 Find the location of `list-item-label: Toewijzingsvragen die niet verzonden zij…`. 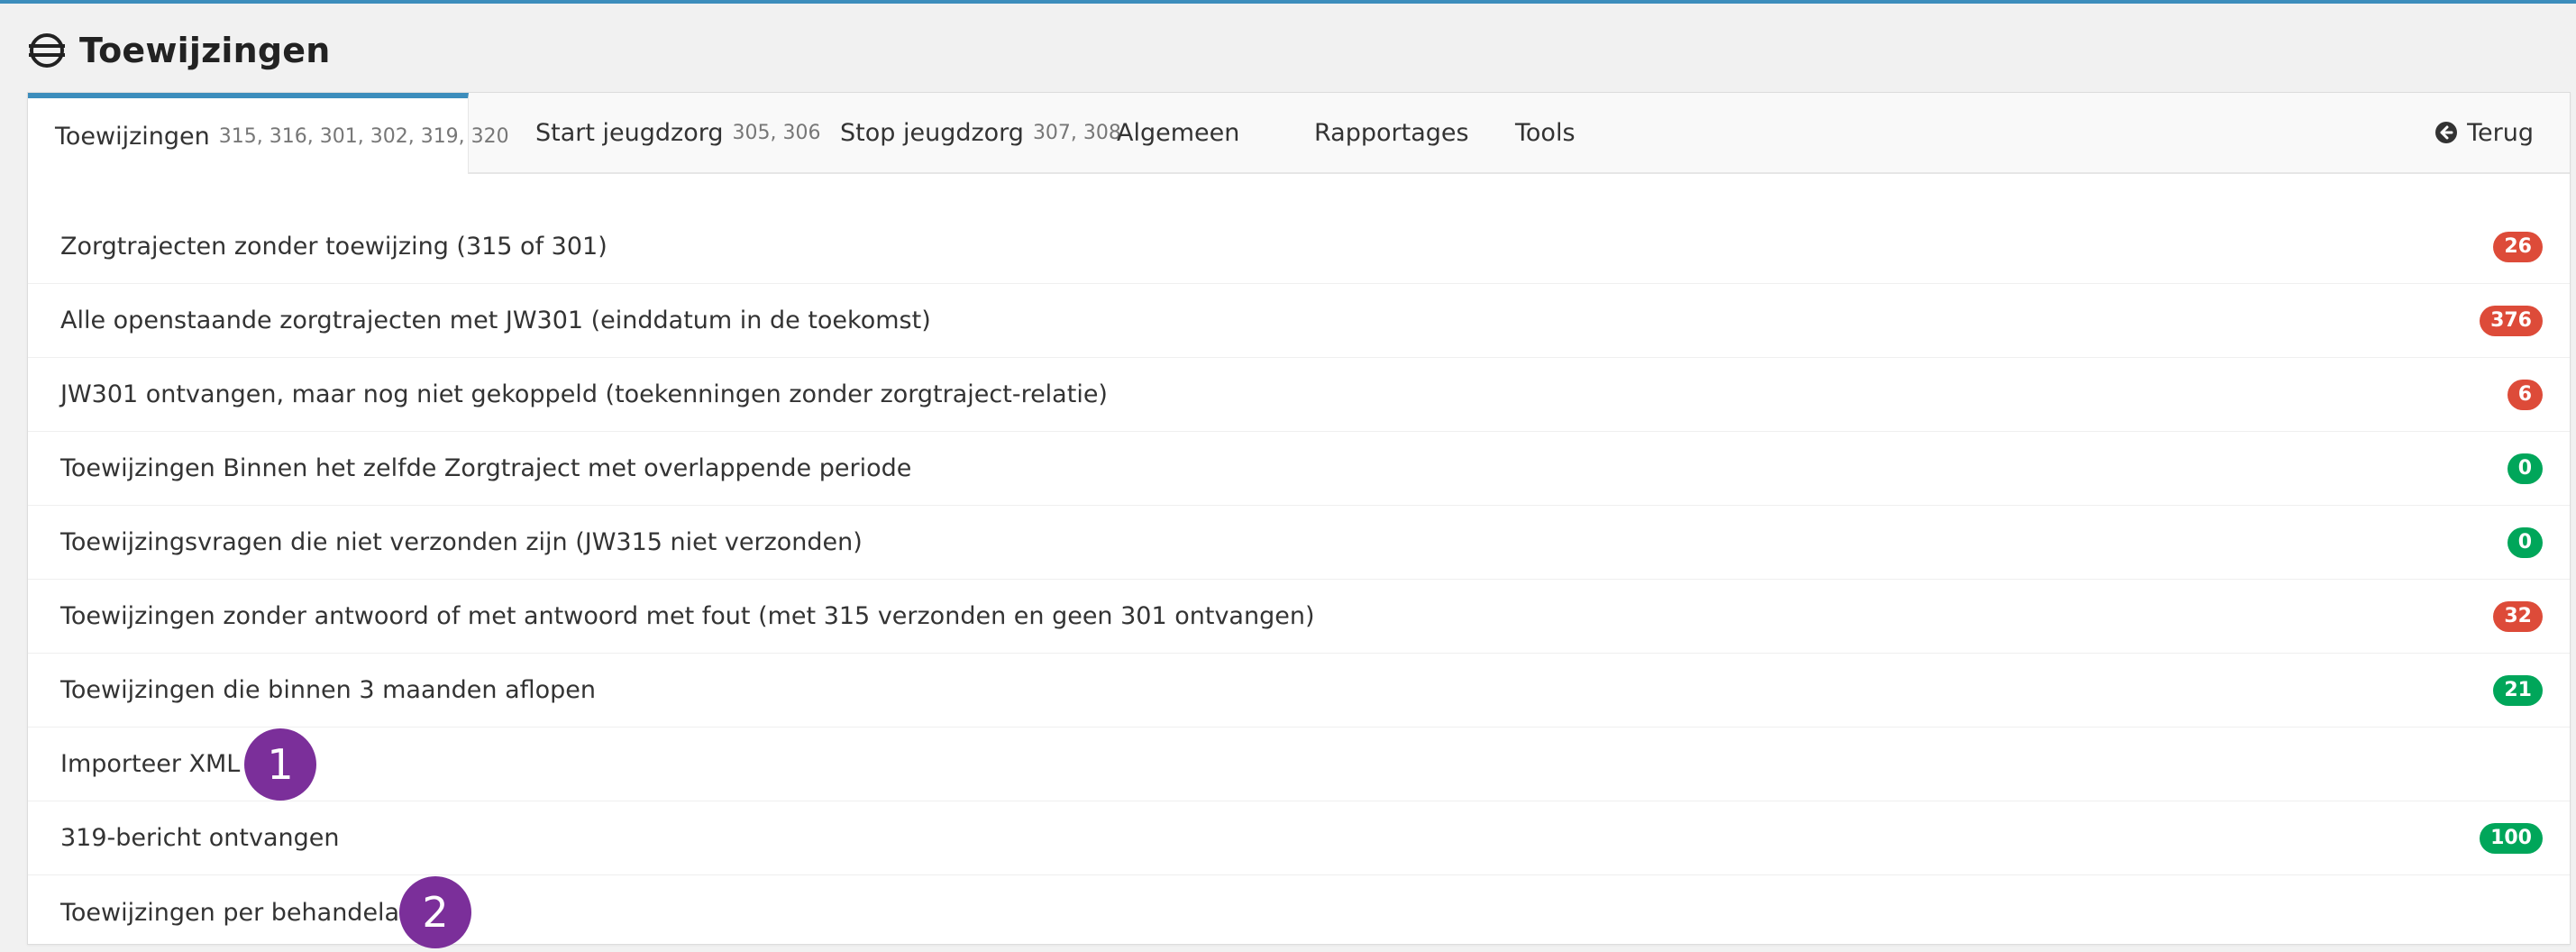

list-item-label: Toewijzingsvragen die niet verzonden zij… is located at coordinates (461, 542).